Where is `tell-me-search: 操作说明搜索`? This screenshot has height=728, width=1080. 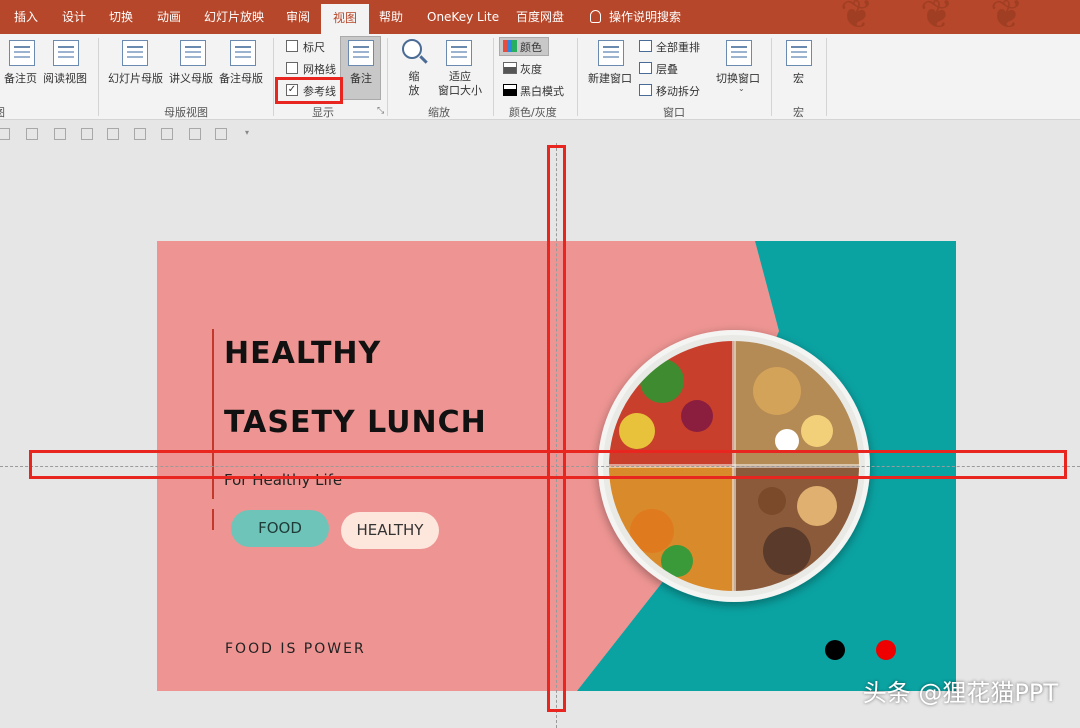
tell-me-search: 操作说明搜索 is located at coordinates (635, 17).